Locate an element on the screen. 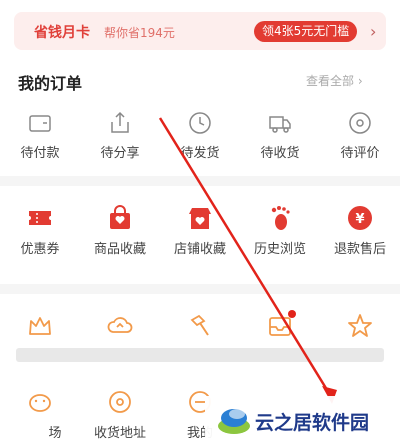 This screenshot has width=400, height=446. view-all-orders-link: 查看全部 › is located at coordinates (334, 80).